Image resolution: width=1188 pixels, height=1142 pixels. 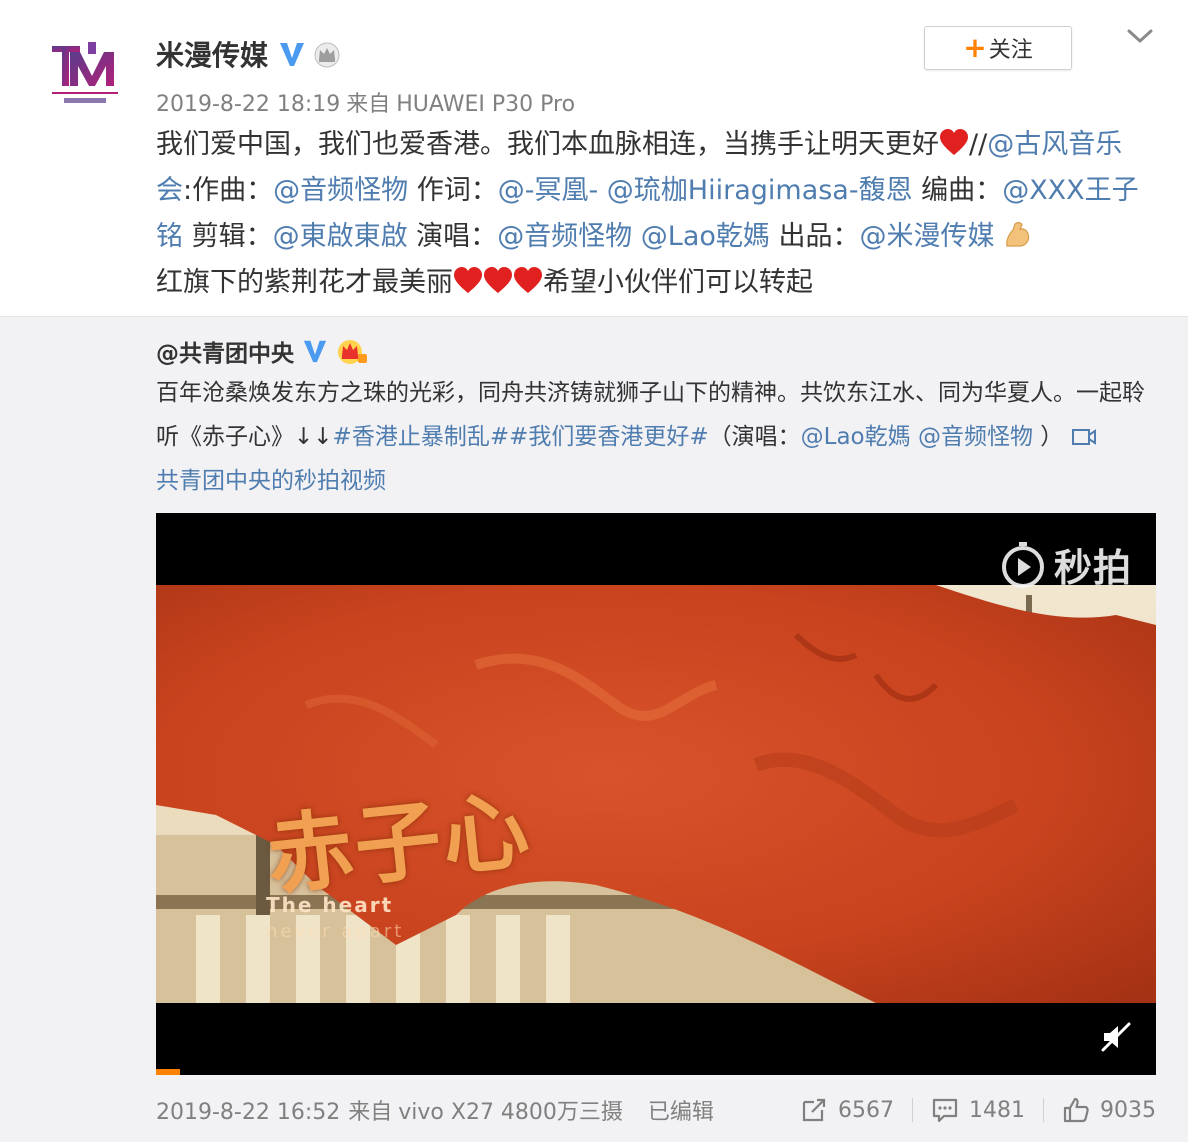 What do you see at coordinates (957, 190) in the screenshot?
I see `text-segment: 编曲：` at bounding box center [957, 190].